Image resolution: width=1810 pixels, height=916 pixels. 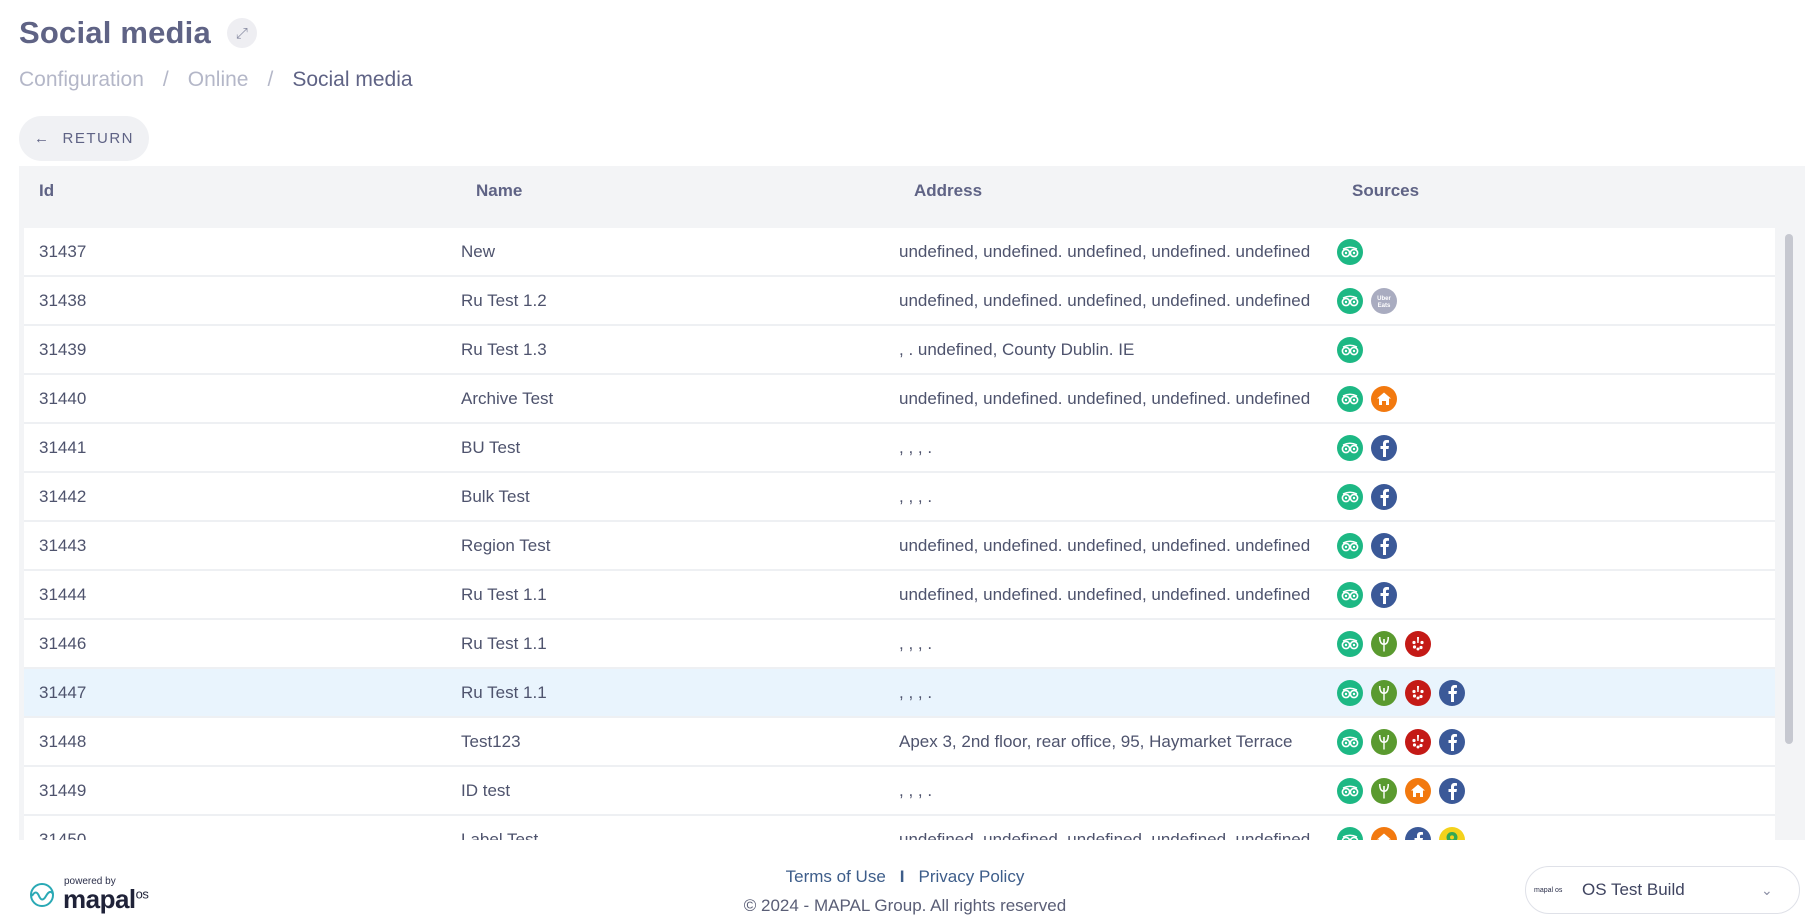 I want to click on breadcrumb-configuration: Configuration, so click(x=81, y=80).